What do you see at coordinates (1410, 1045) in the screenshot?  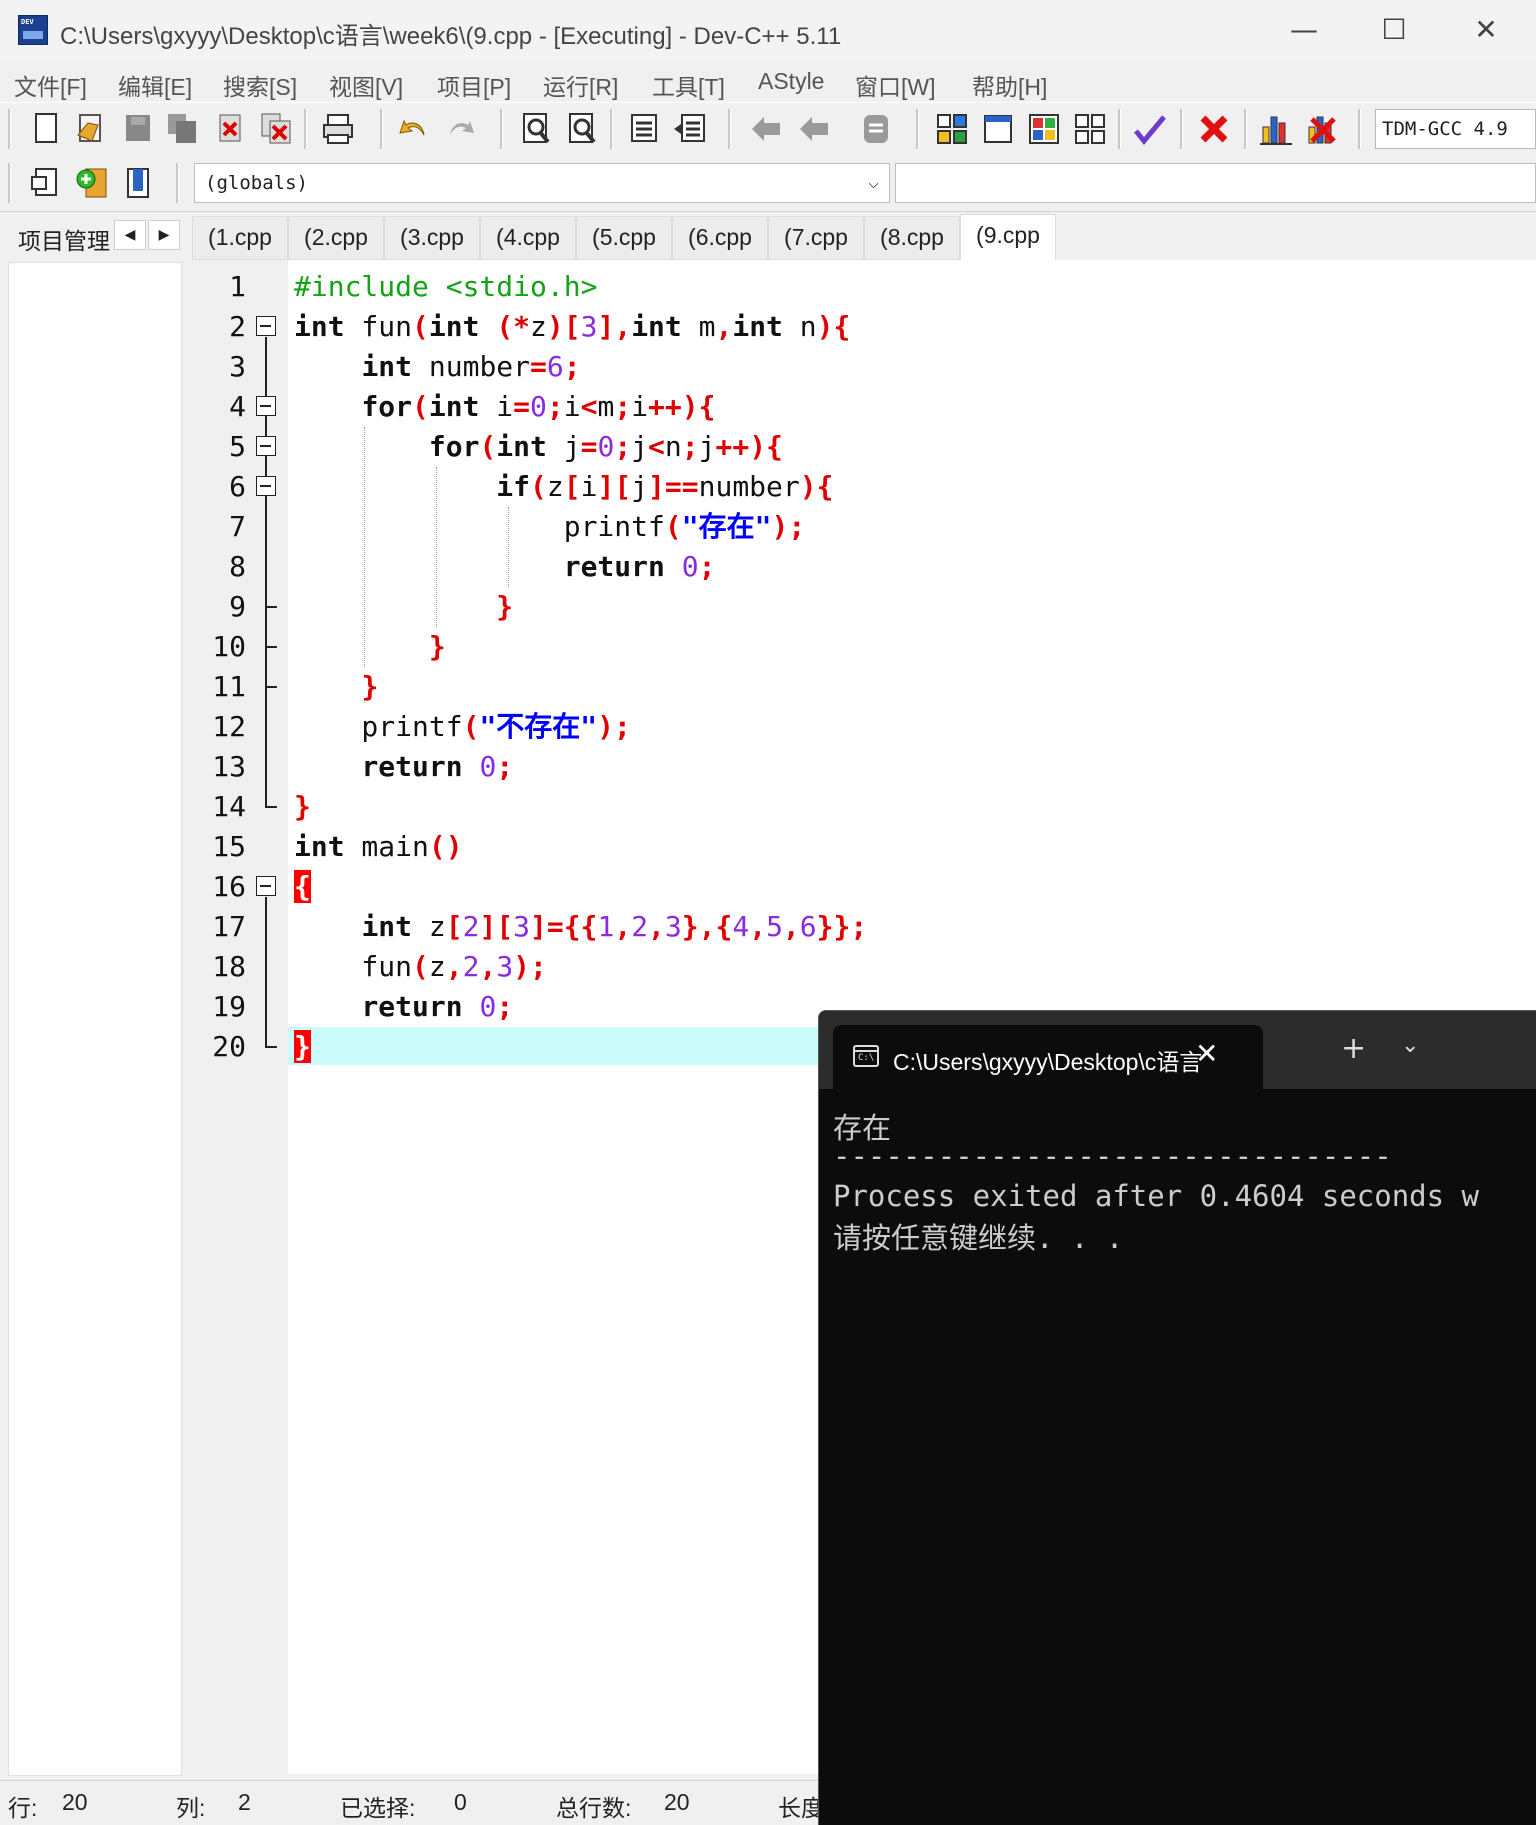 I see `chevron-down-icon: ⌄` at bounding box center [1410, 1045].